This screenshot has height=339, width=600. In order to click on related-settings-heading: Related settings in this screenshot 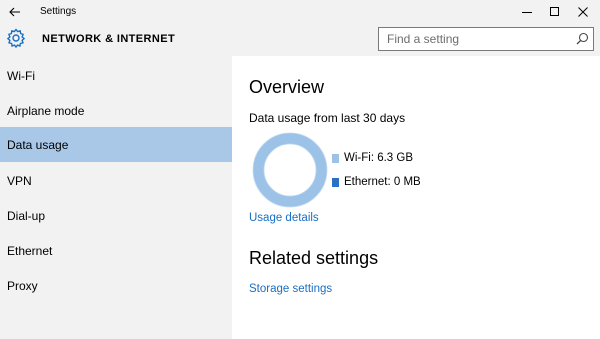, I will do `click(314, 258)`.